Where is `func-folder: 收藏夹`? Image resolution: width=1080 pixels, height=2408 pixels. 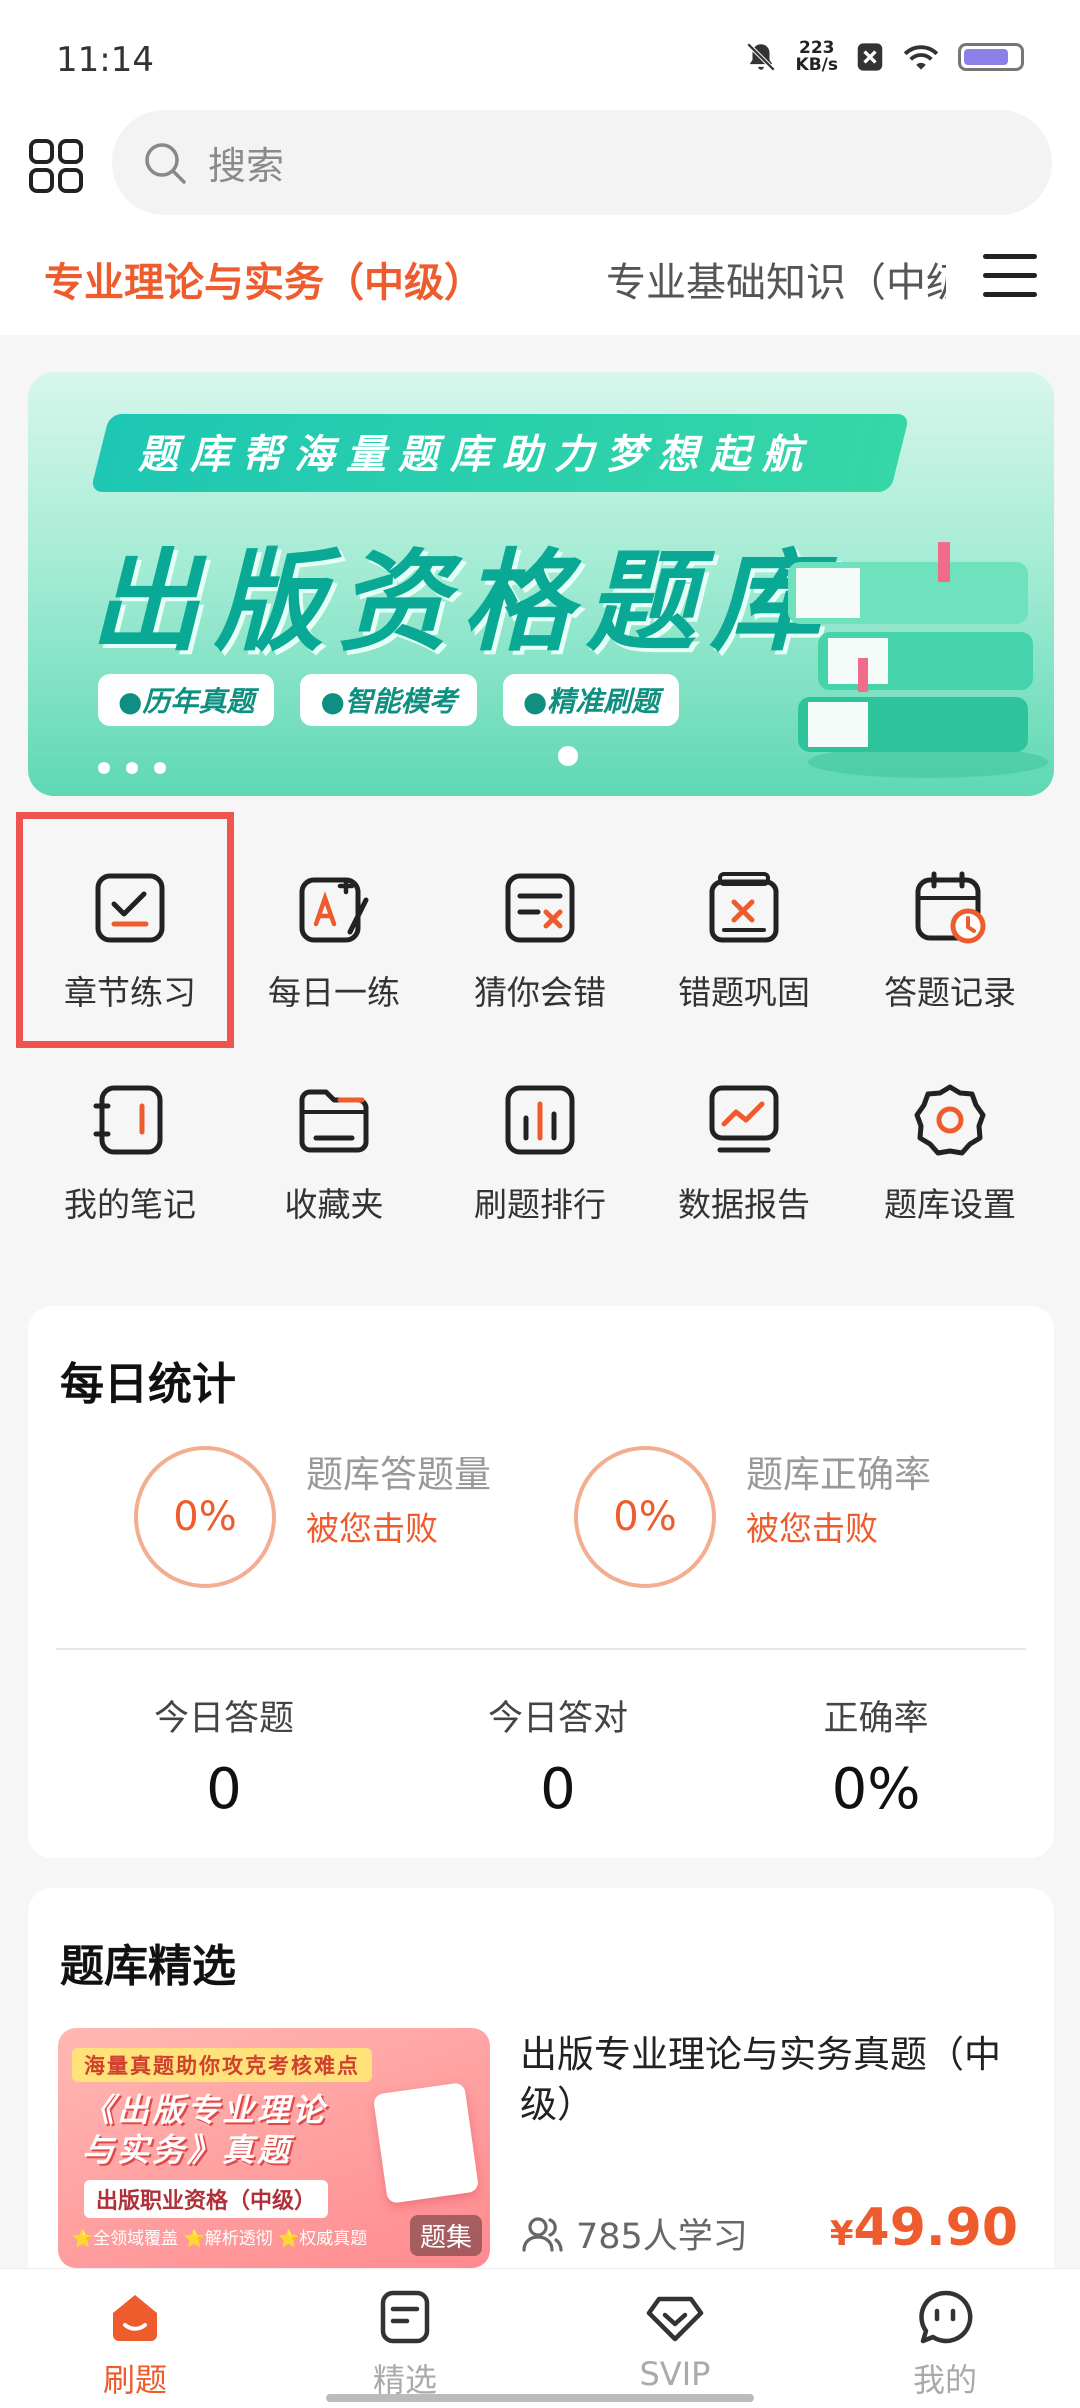
func-folder: 收藏夹 is located at coordinates (334, 1128).